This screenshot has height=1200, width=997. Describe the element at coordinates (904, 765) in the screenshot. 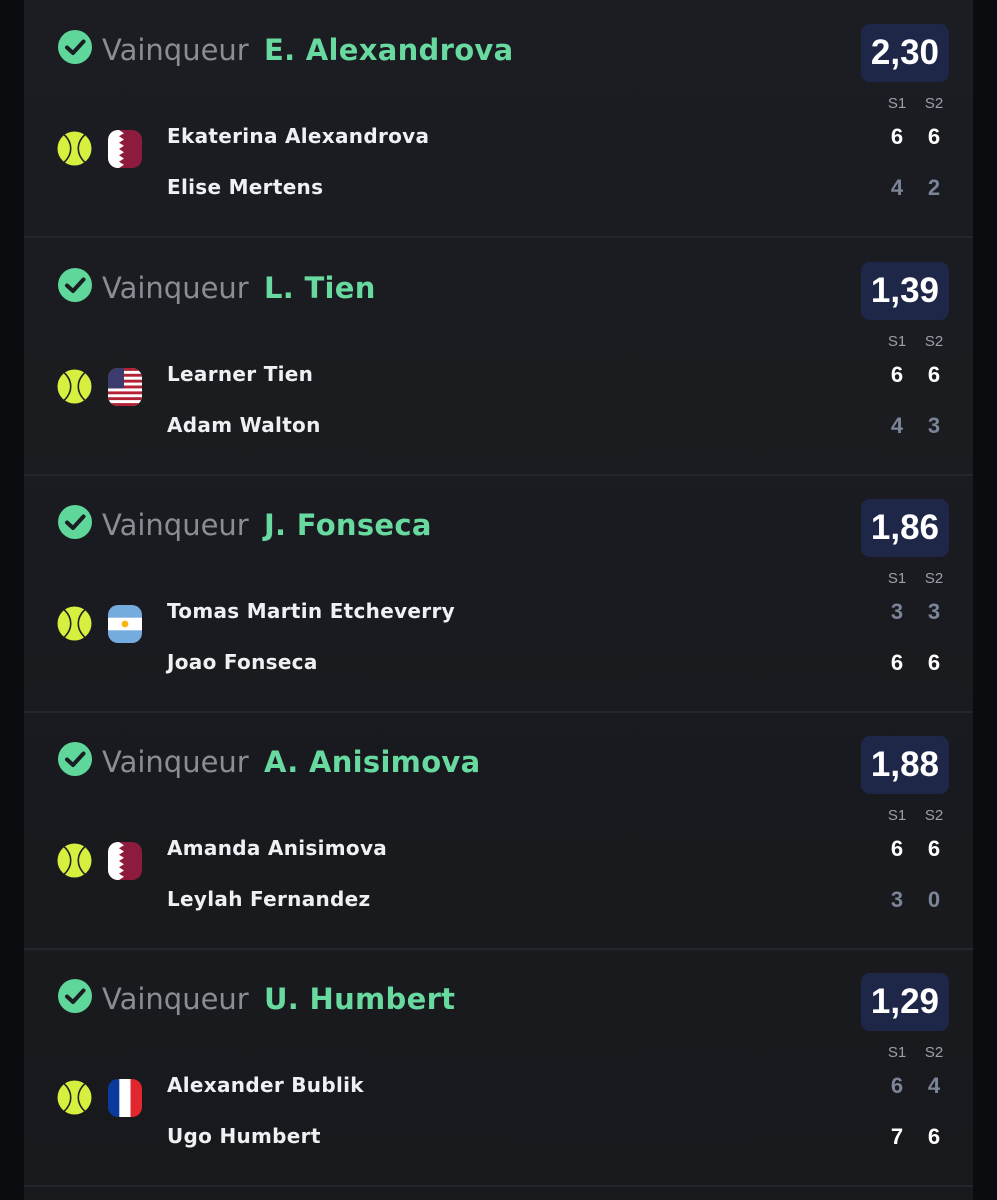

I see `odds-badge: 1,88` at that location.